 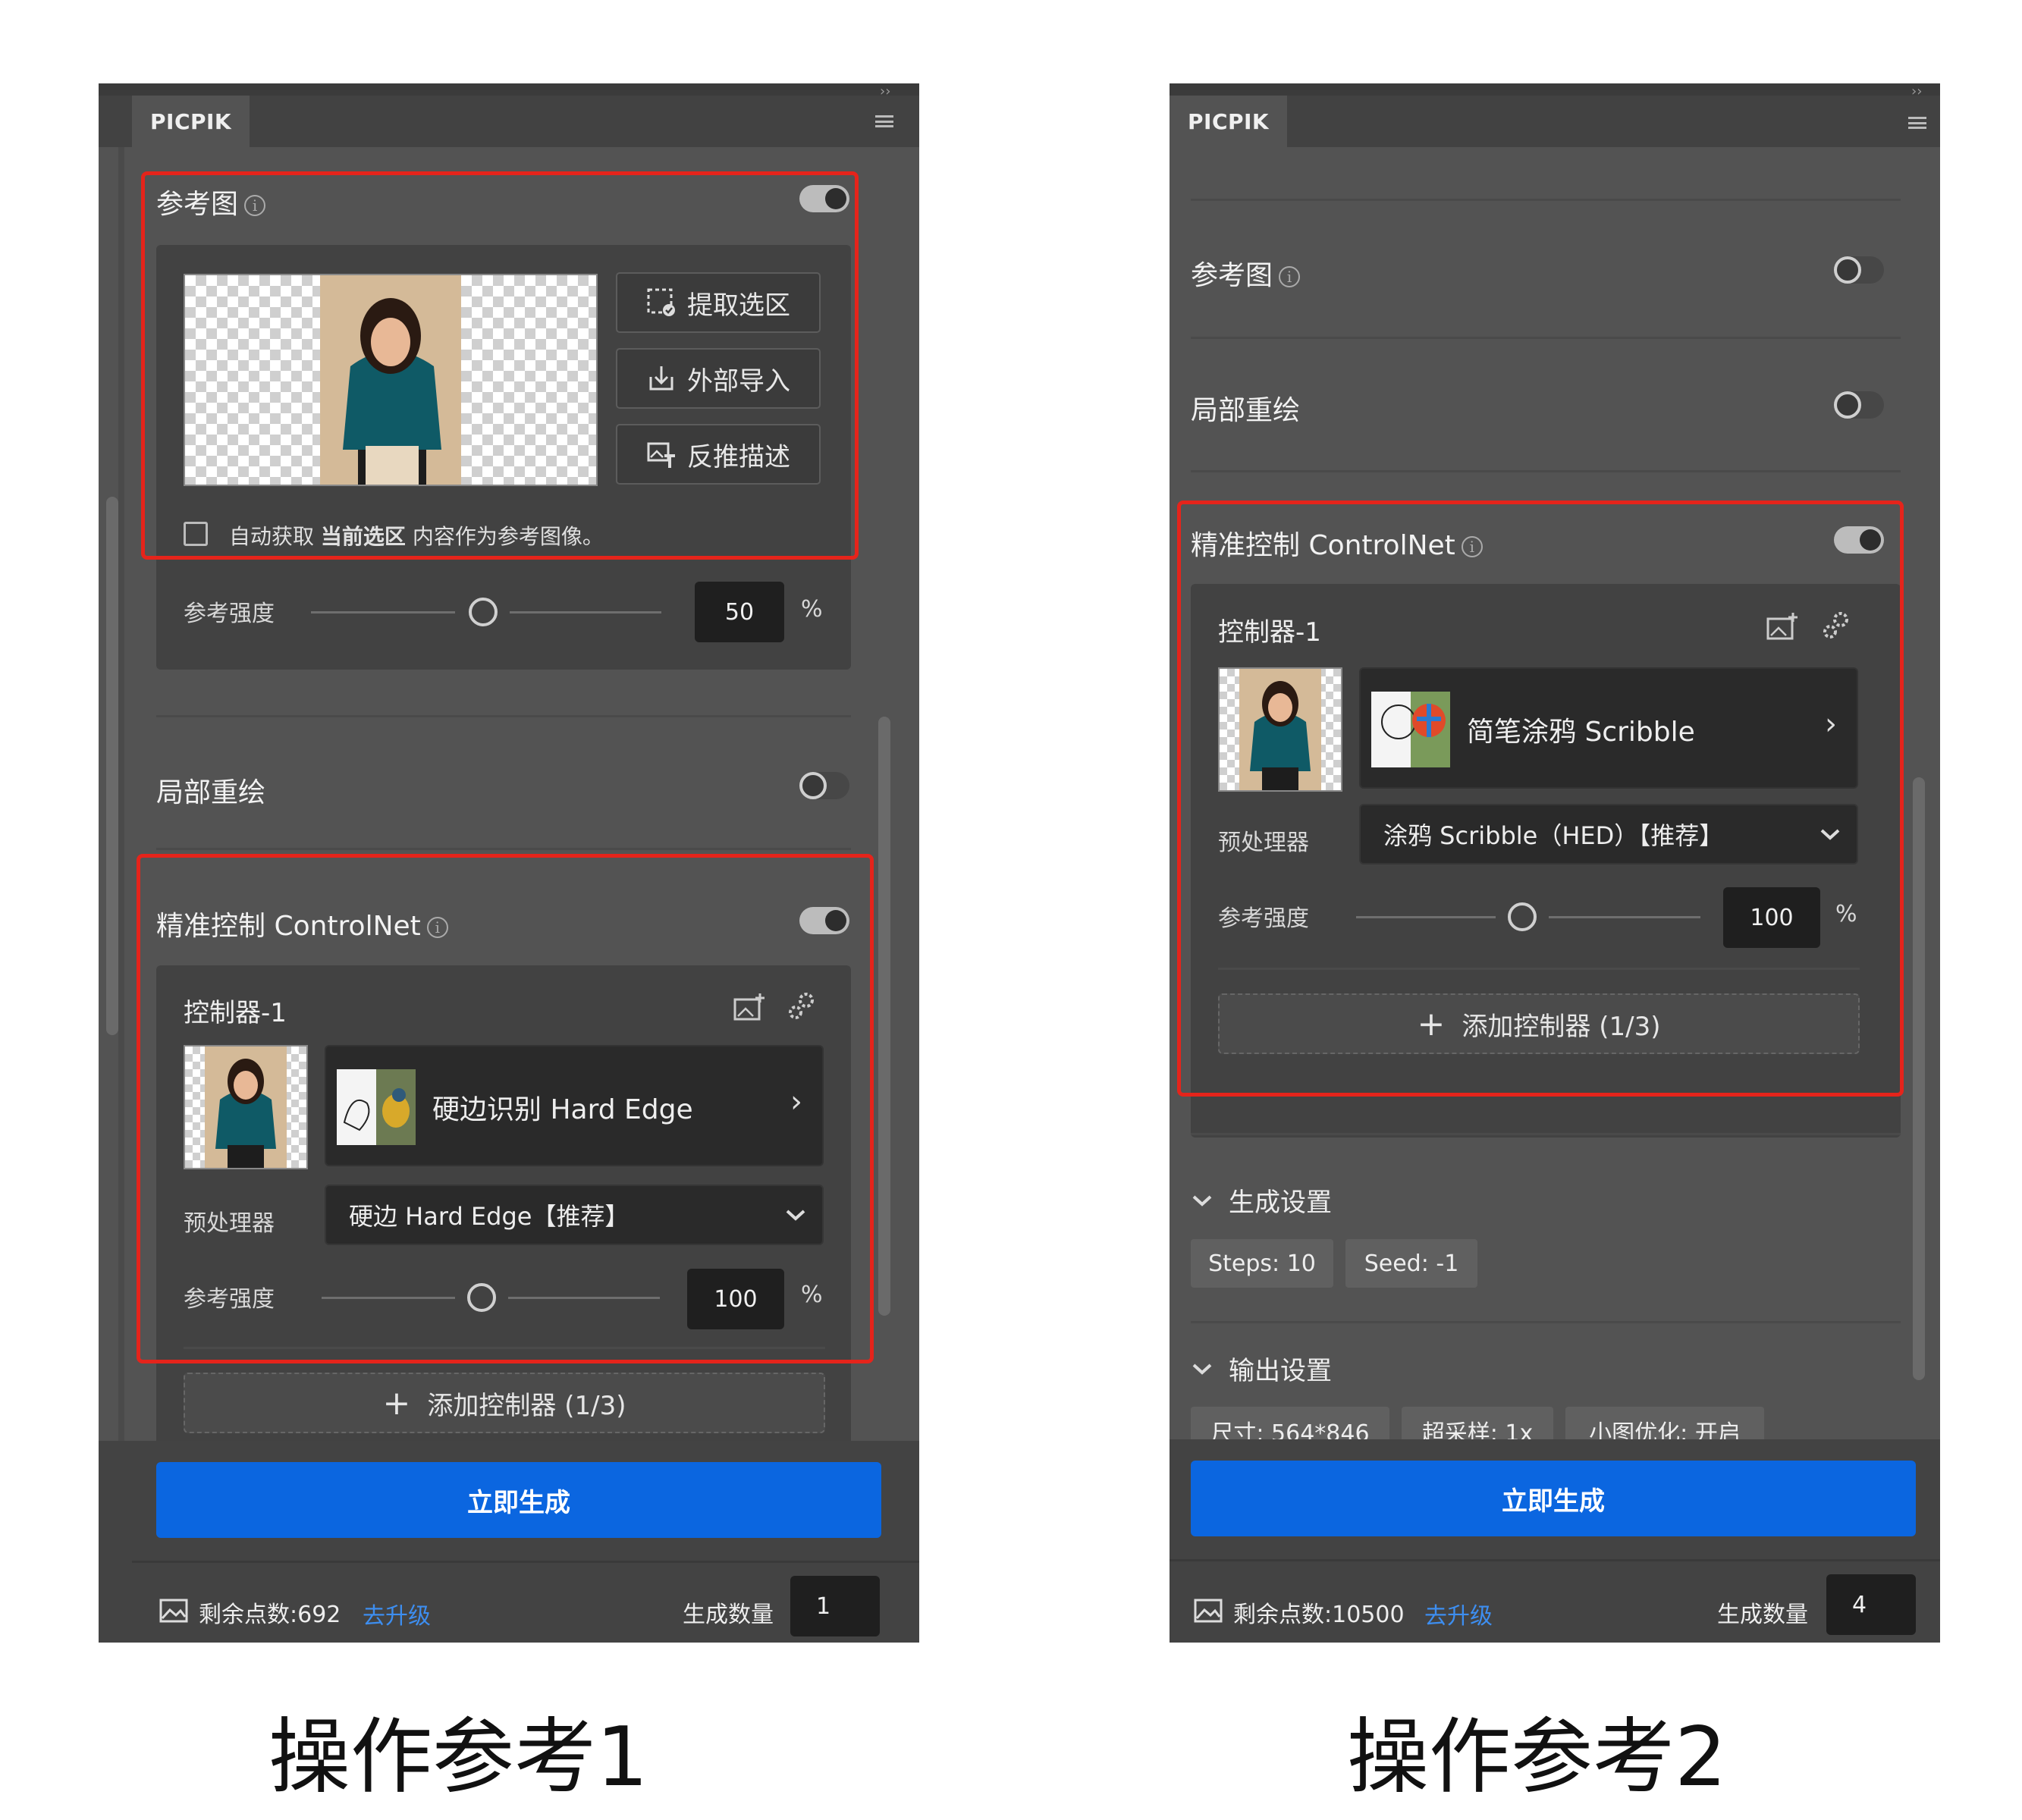 What do you see at coordinates (1290, 276) in the screenshot?
I see `info-icon: i` at bounding box center [1290, 276].